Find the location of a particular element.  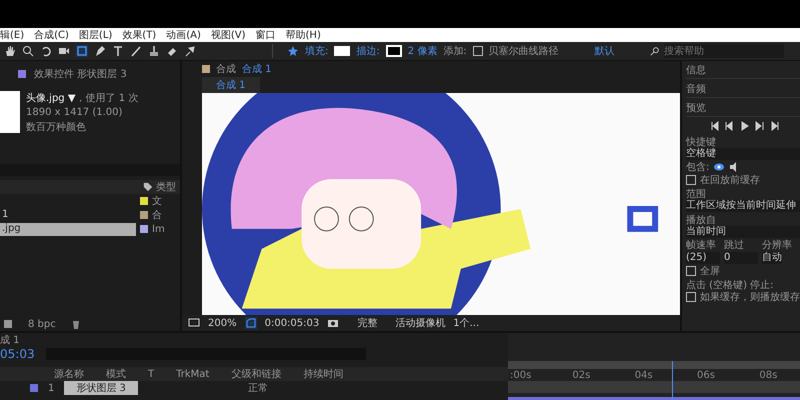

comp-subtab: 合成 1 is located at coordinates (231, 85).